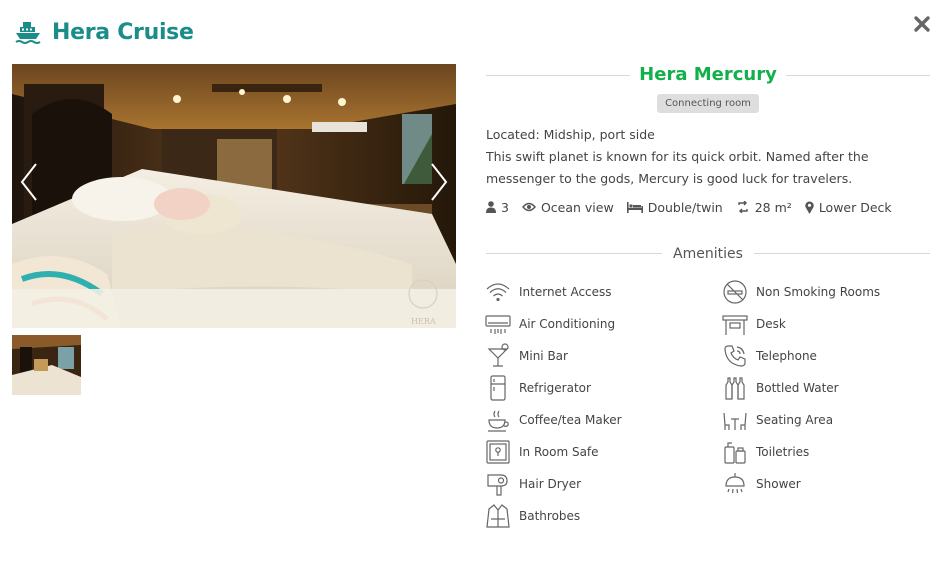 The image size is (940, 572). I want to click on svg-text: HERA, so click(423, 321).